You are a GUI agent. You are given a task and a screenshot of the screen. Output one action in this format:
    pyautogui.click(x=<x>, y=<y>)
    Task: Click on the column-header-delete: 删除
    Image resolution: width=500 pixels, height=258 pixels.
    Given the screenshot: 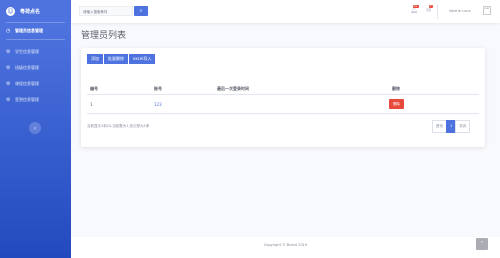 What is the action you would take?
    pyautogui.click(x=396, y=88)
    